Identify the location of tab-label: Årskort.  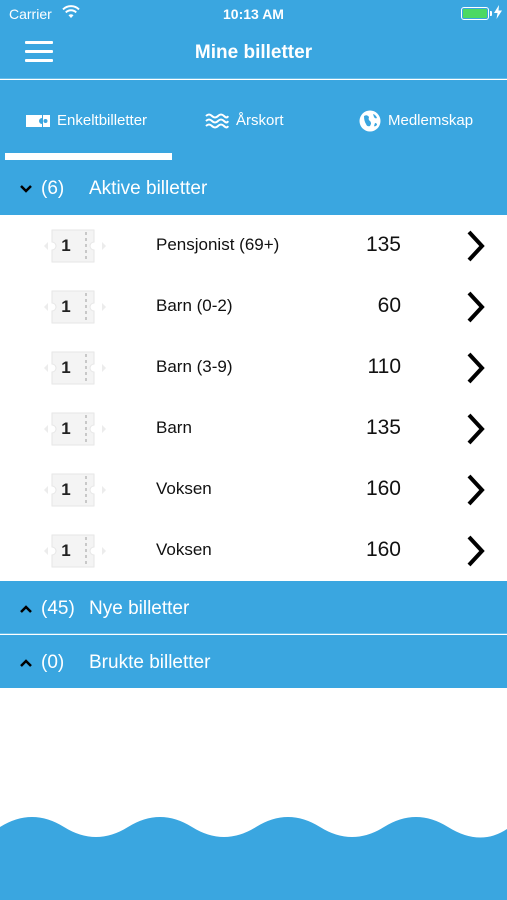
(260, 120).